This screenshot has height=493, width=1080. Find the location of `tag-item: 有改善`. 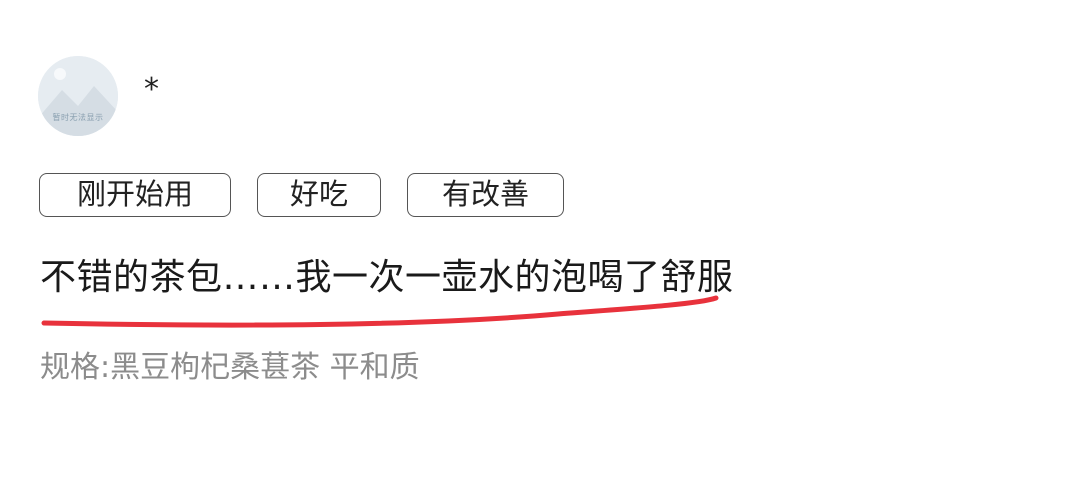

tag-item: 有改善 is located at coordinates (485, 195).